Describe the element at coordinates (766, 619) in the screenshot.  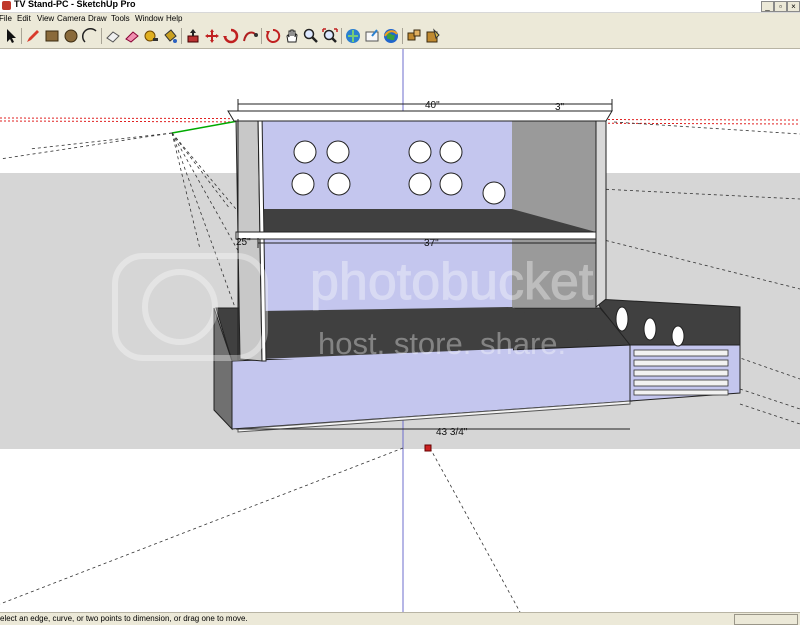
I see `measurements-box` at that location.